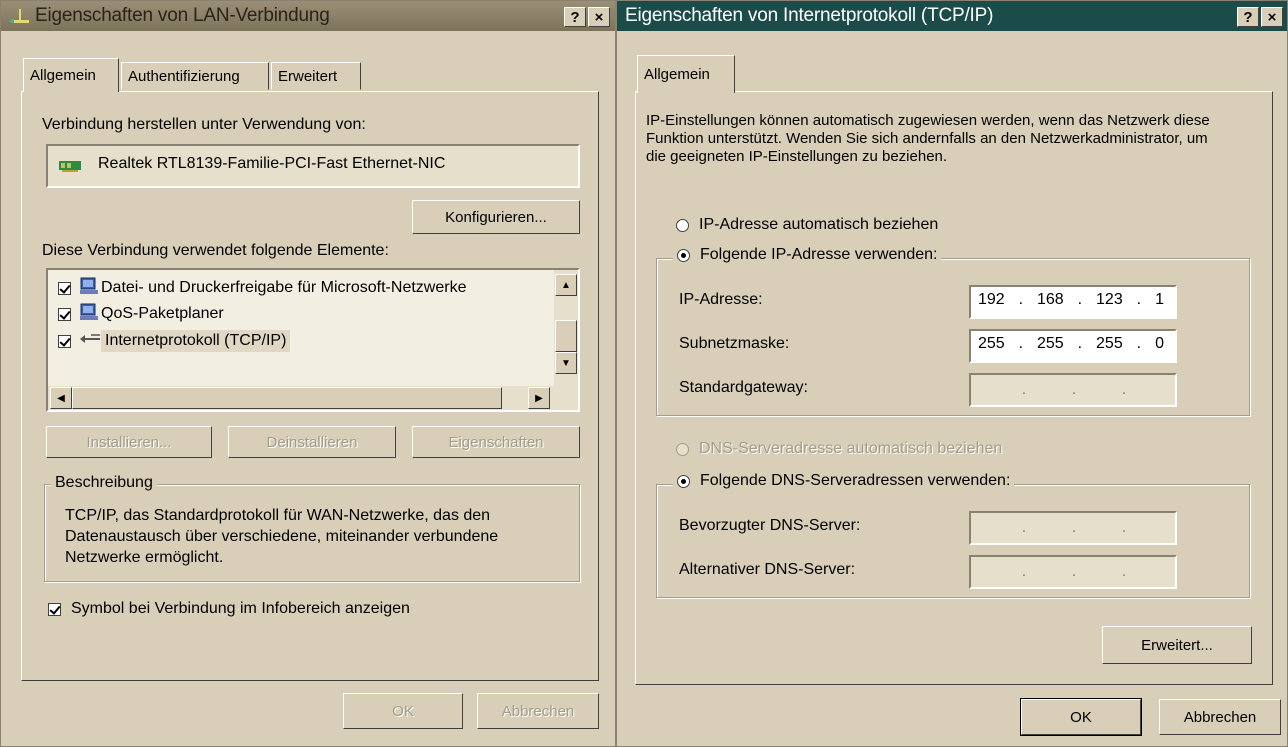 The width and height of the screenshot is (1288, 747). I want to click on list-item: QoS-Paketplaner, so click(141, 314).